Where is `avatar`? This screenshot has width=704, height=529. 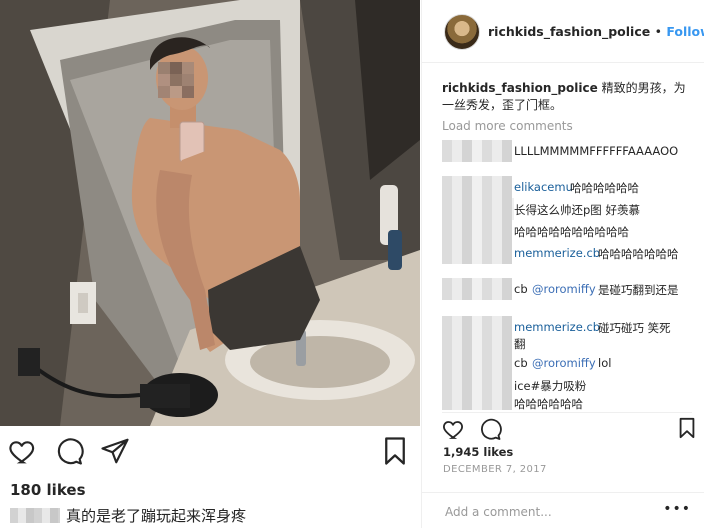 avatar is located at coordinates (462, 32).